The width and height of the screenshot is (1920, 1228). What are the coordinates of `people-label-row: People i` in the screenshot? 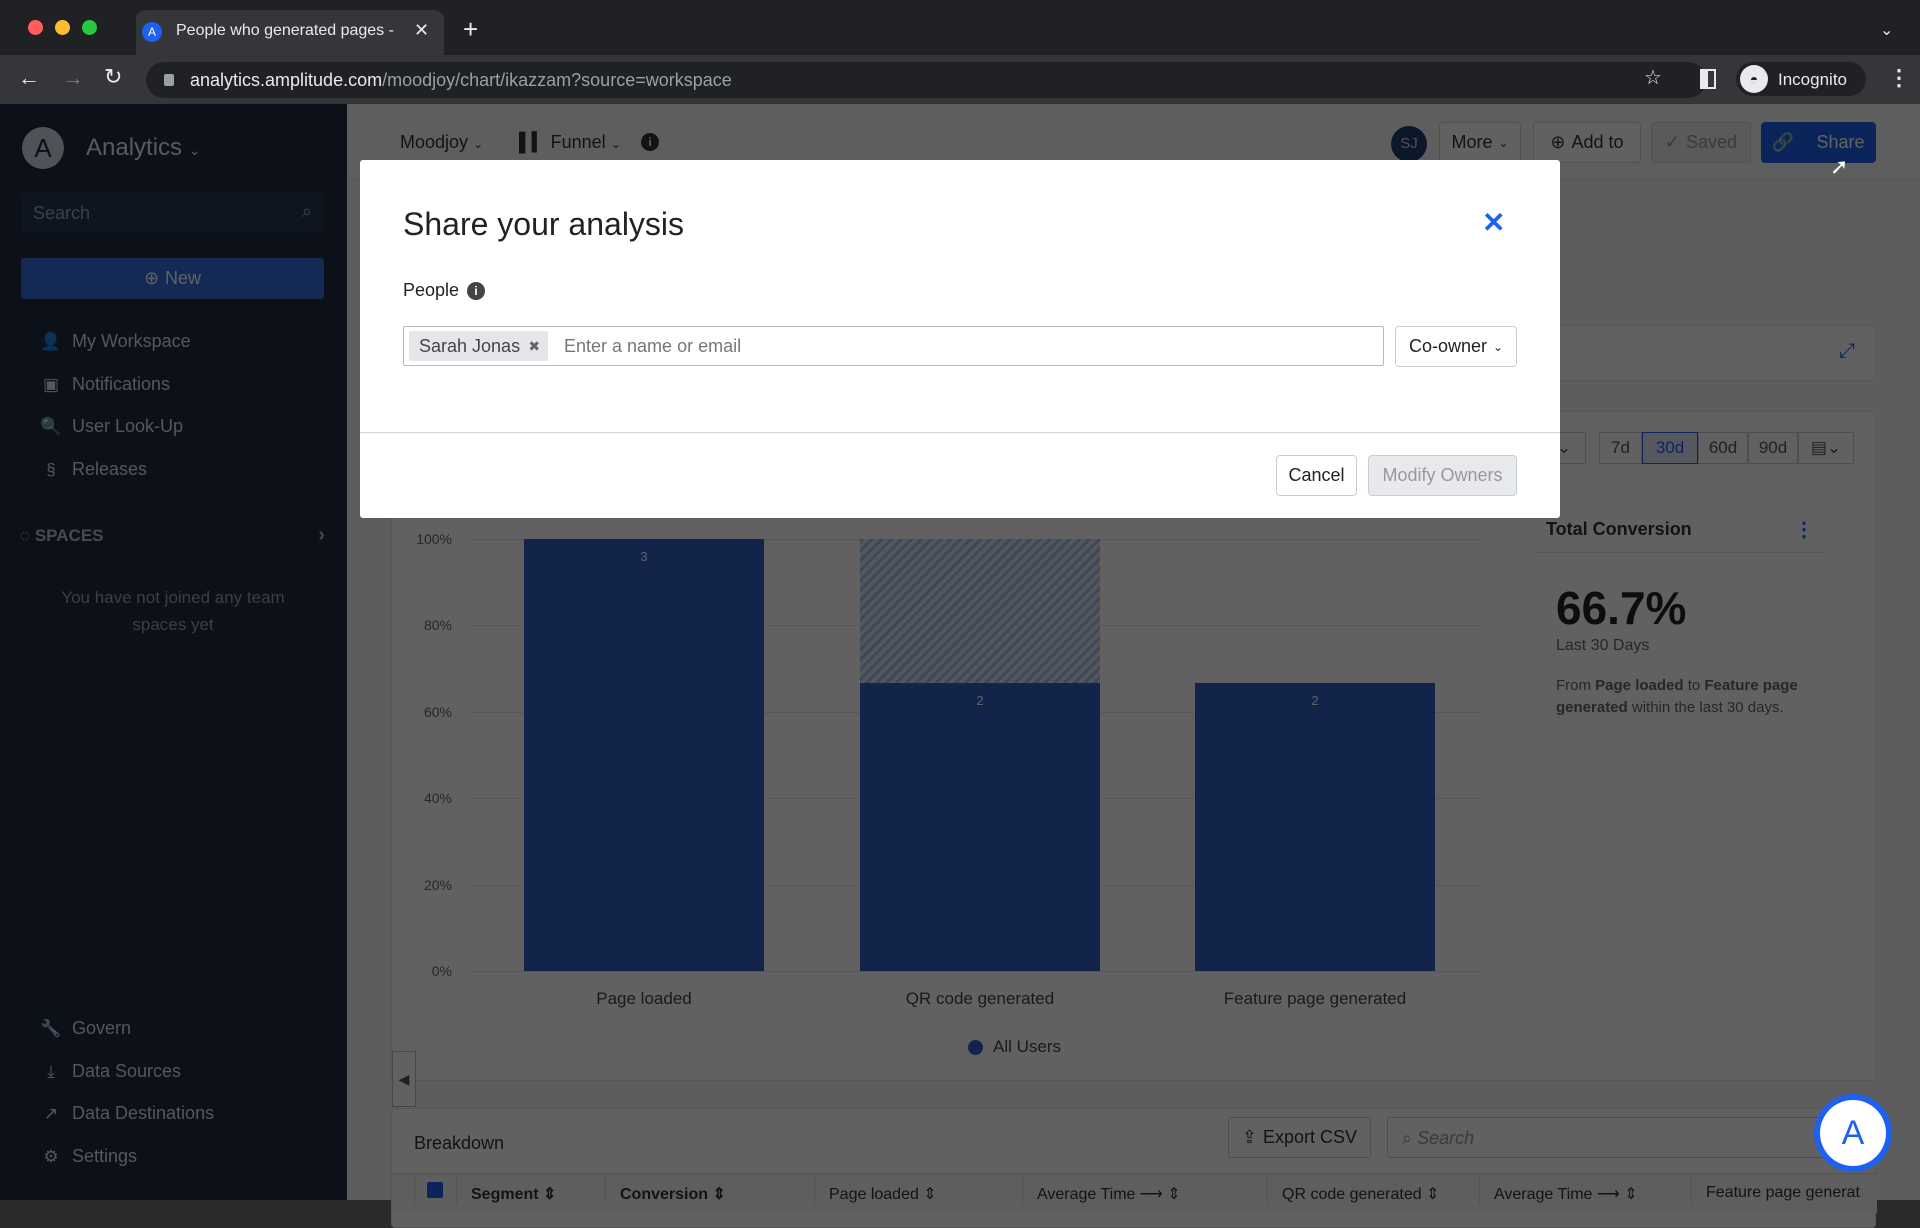 It's located at (444, 290).